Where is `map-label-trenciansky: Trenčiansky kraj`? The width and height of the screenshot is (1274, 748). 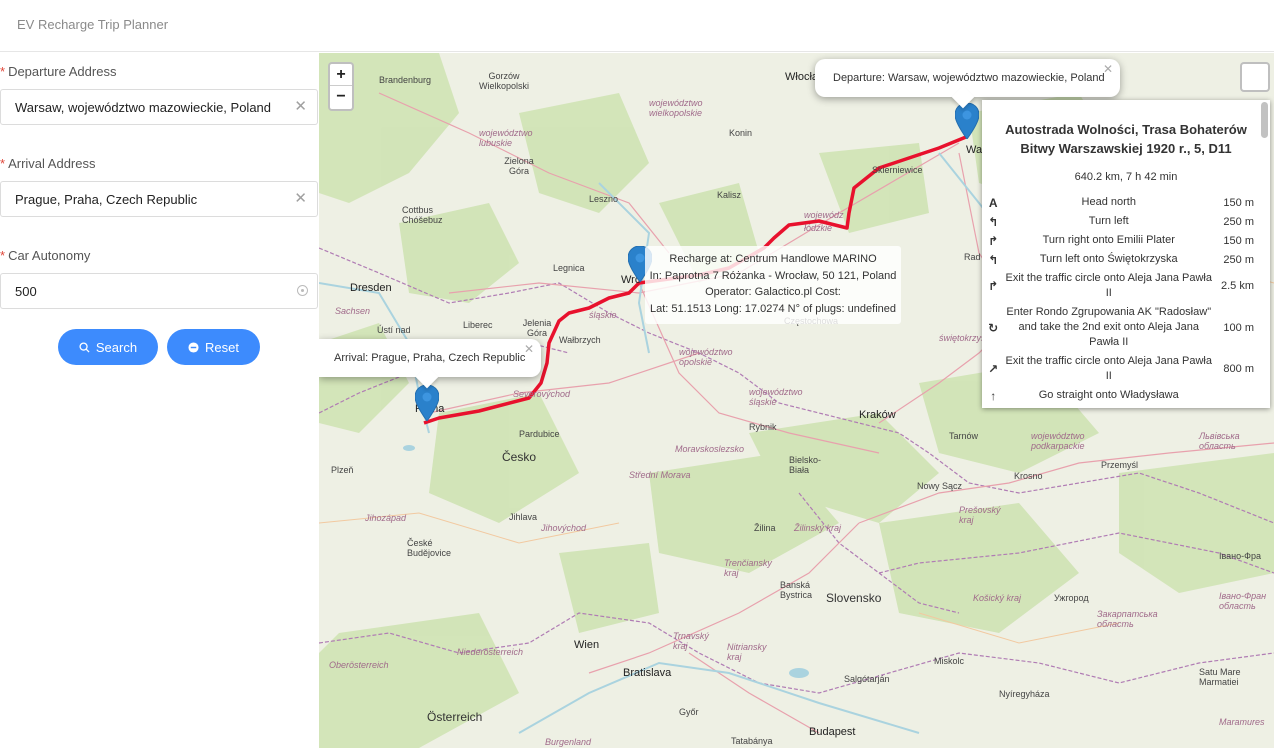
map-label-trenciansky: Trenčiansky kraj is located at coordinates (748, 568).